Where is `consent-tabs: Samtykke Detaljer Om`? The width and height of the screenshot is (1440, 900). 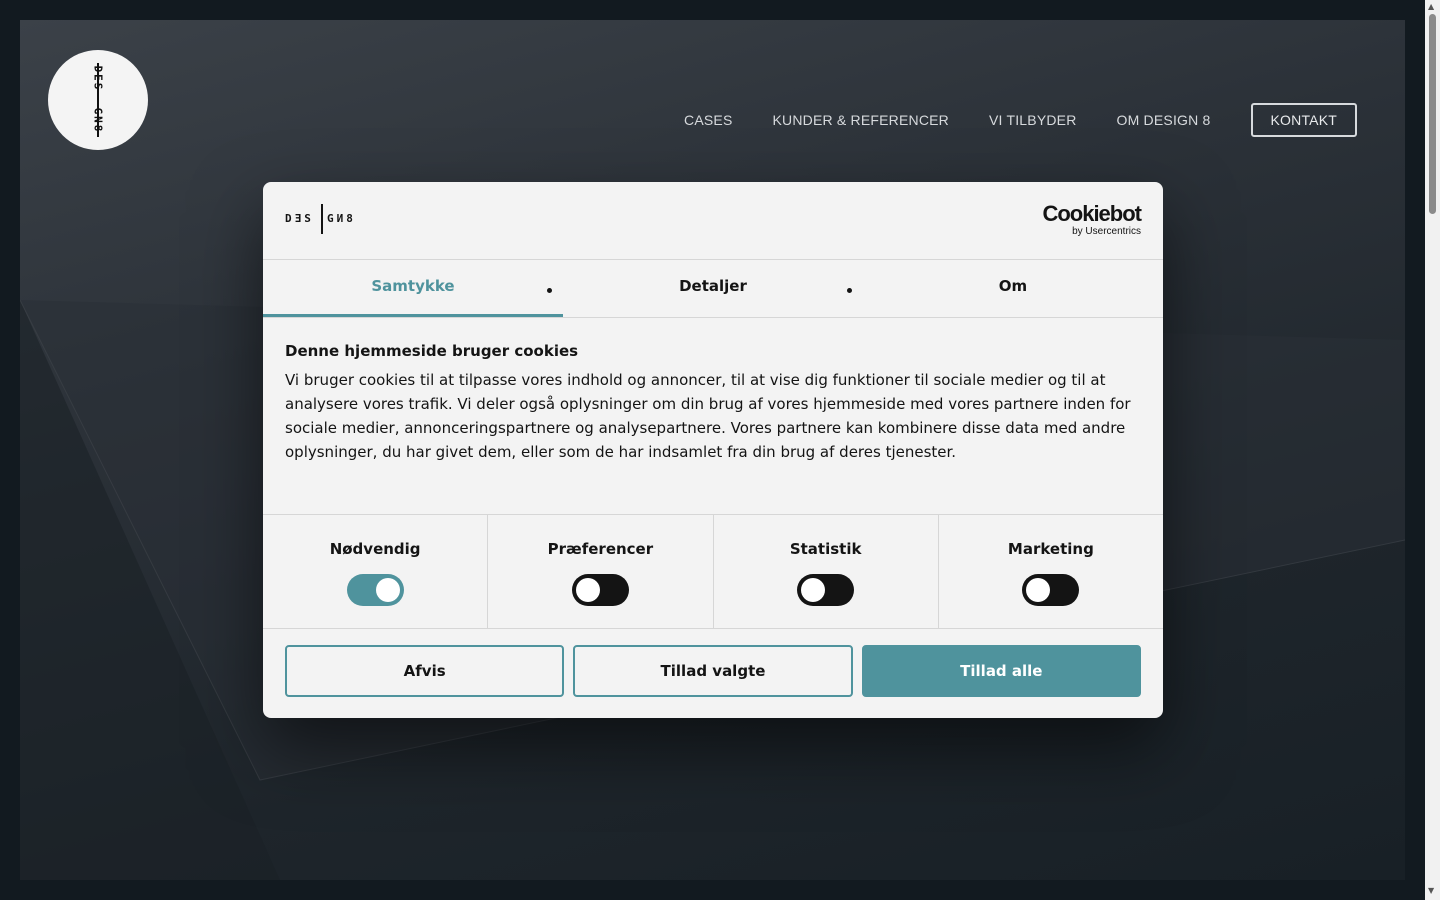
consent-tabs: Samtykke Detaljer Om is located at coordinates (713, 289).